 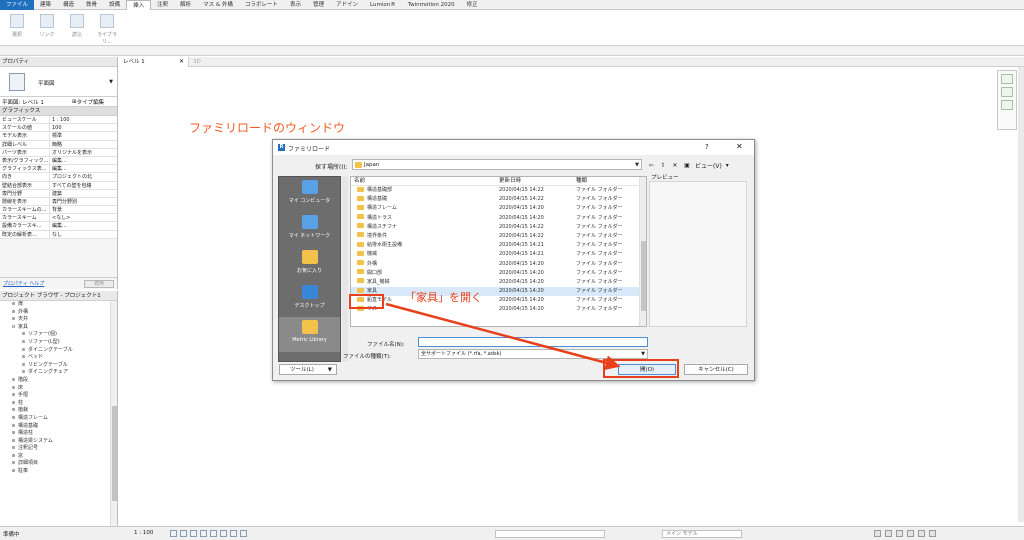 What do you see at coordinates (888, 533) in the screenshot?
I see `select-underlay-icon` at bounding box center [888, 533].